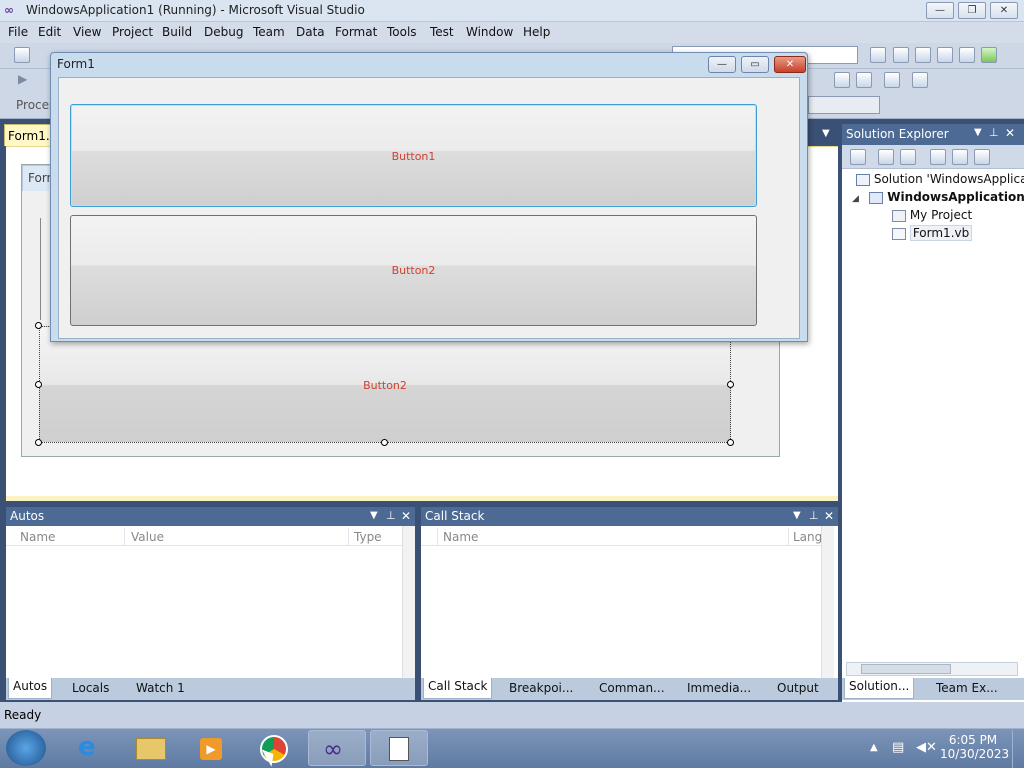 Image resolution: width=1024 pixels, height=768 pixels. Describe the element at coordinates (30, 688) in the screenshot. I see `tab-autos: Autos` at that location.